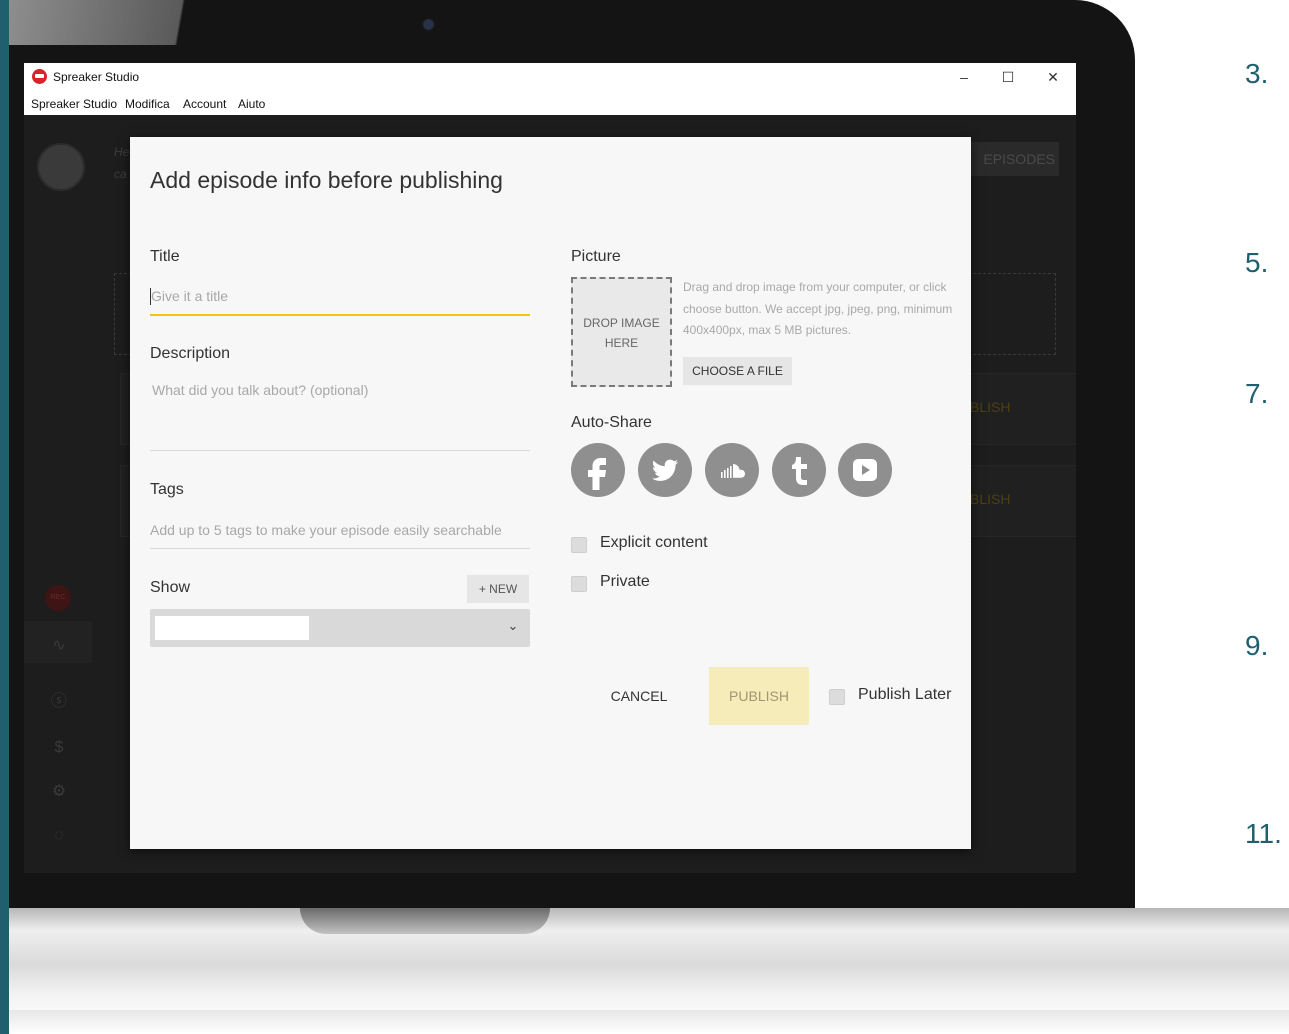 This screenshot has width=1289, height=1034. What do you see at coordinates (1008, 77) in the screenshot?
I see `maximize-button: ☐` at bounding box center [1008, 77].